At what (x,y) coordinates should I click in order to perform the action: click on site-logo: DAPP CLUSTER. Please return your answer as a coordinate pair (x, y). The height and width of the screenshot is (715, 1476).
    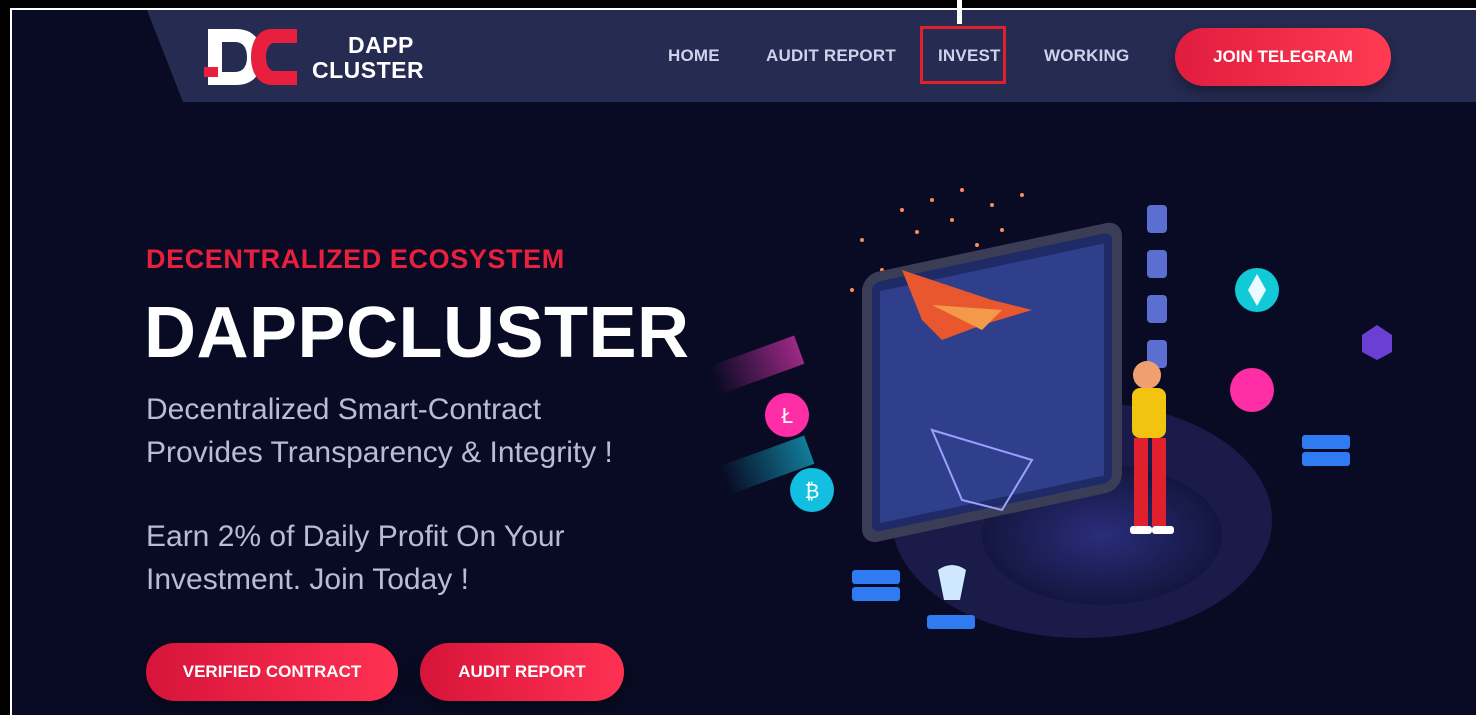
    Looking at the image, I should click on (322, 57).